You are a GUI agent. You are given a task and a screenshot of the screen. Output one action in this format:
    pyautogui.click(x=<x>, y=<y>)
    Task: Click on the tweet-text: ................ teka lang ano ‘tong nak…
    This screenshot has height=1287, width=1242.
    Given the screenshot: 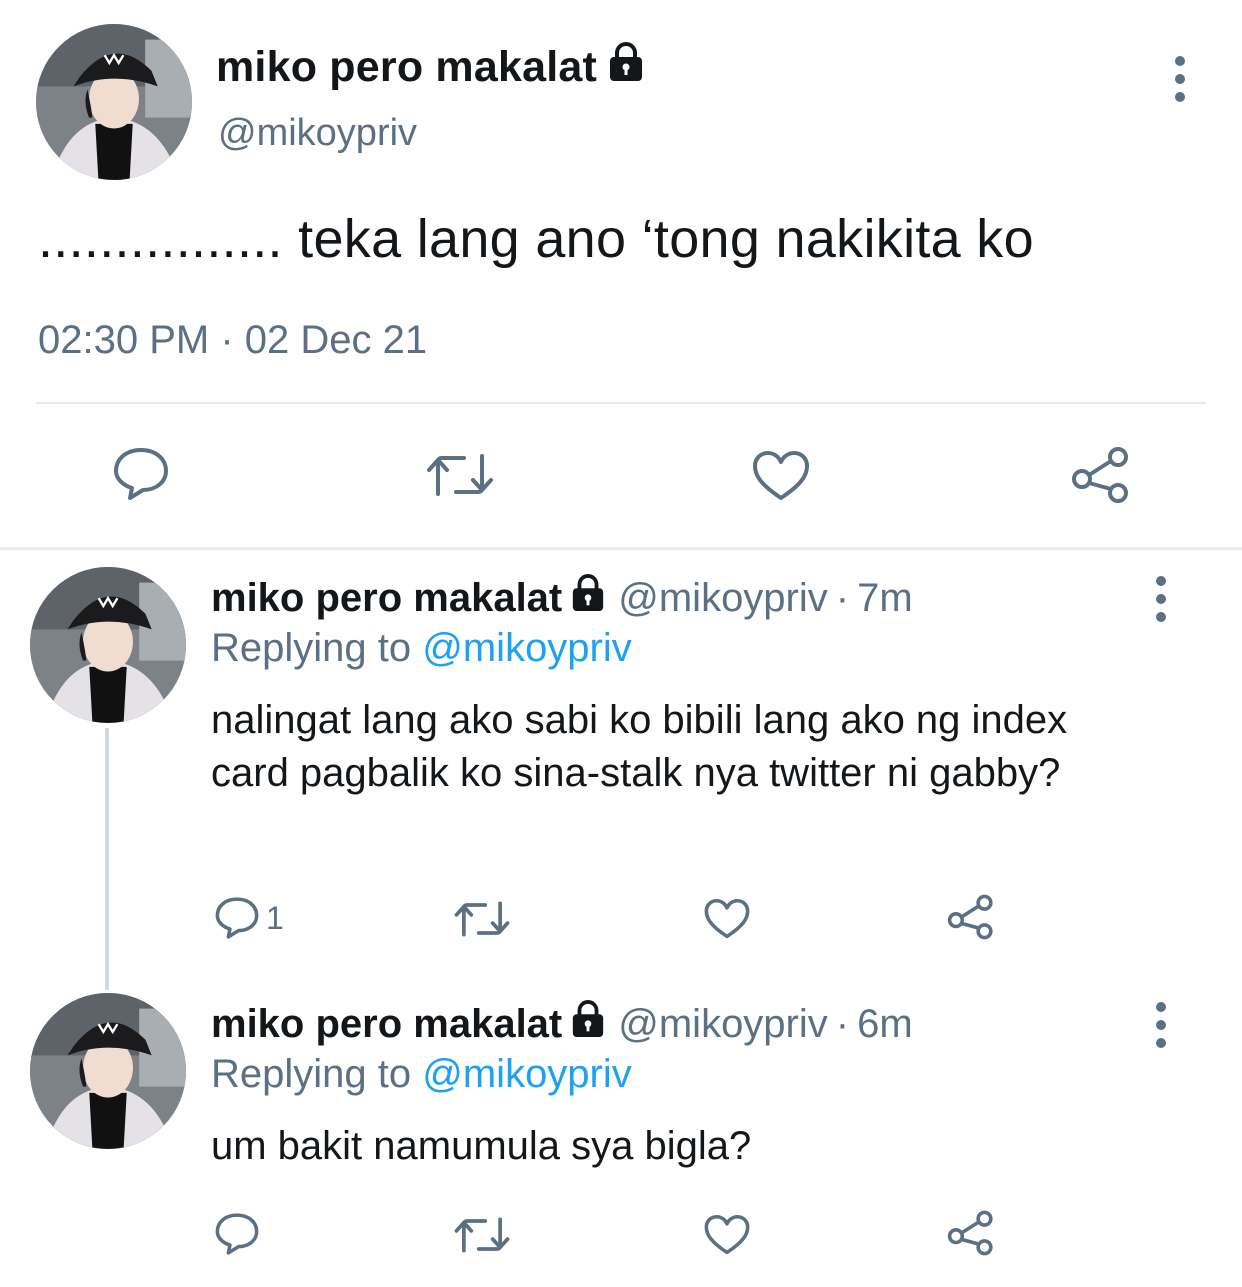 What is the action you would take?
    pyautogui.click(x=536, y=239)
    